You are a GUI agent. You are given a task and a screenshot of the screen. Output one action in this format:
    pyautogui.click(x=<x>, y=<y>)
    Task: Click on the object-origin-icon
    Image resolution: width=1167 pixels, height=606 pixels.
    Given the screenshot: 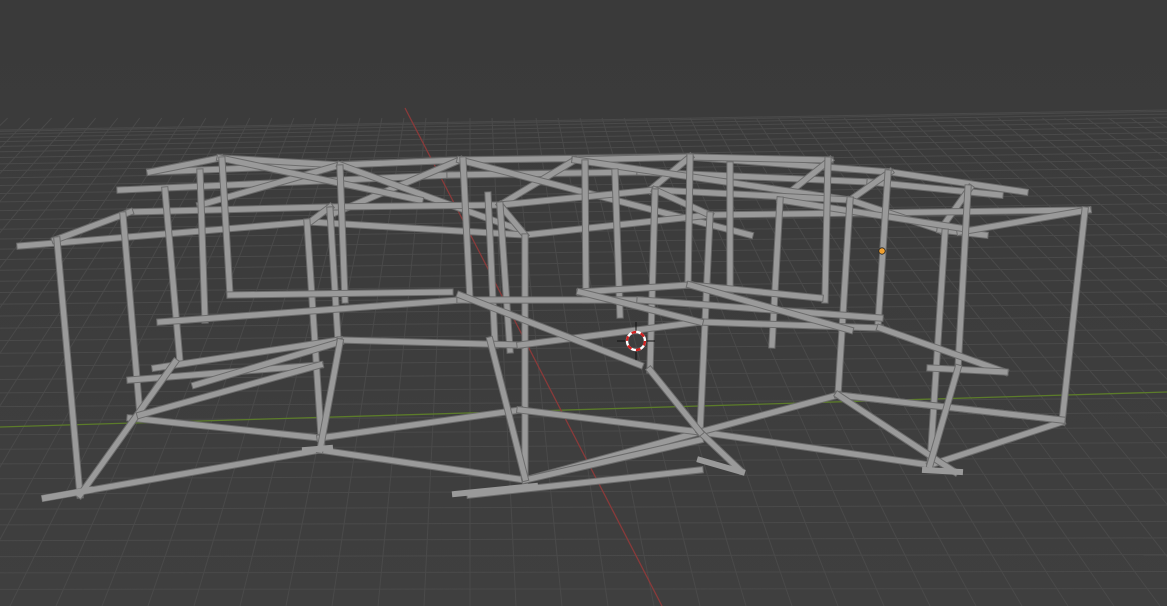 What is the action you would take?
    pyautogui.click(x=882, y=251)
    